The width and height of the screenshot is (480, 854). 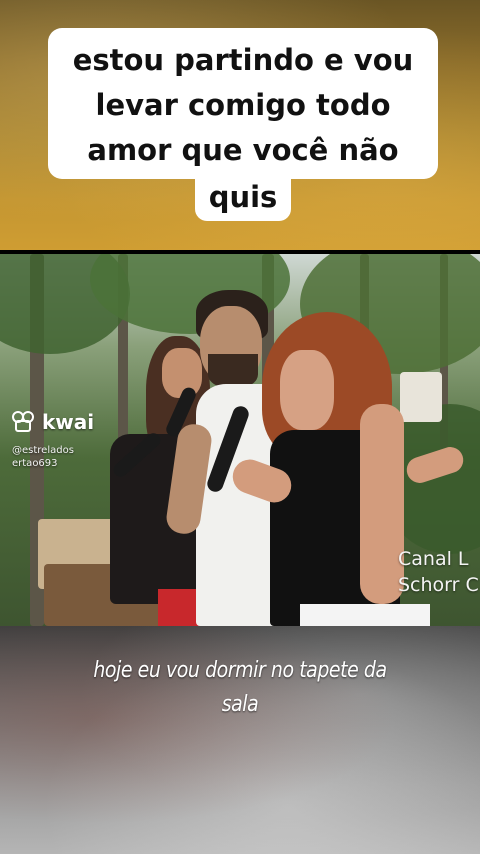 What do you see at coordinates (438, 585) in the screenshot?
I see `watermark-line-2: Schorr C` at bounding box center [438, 585].